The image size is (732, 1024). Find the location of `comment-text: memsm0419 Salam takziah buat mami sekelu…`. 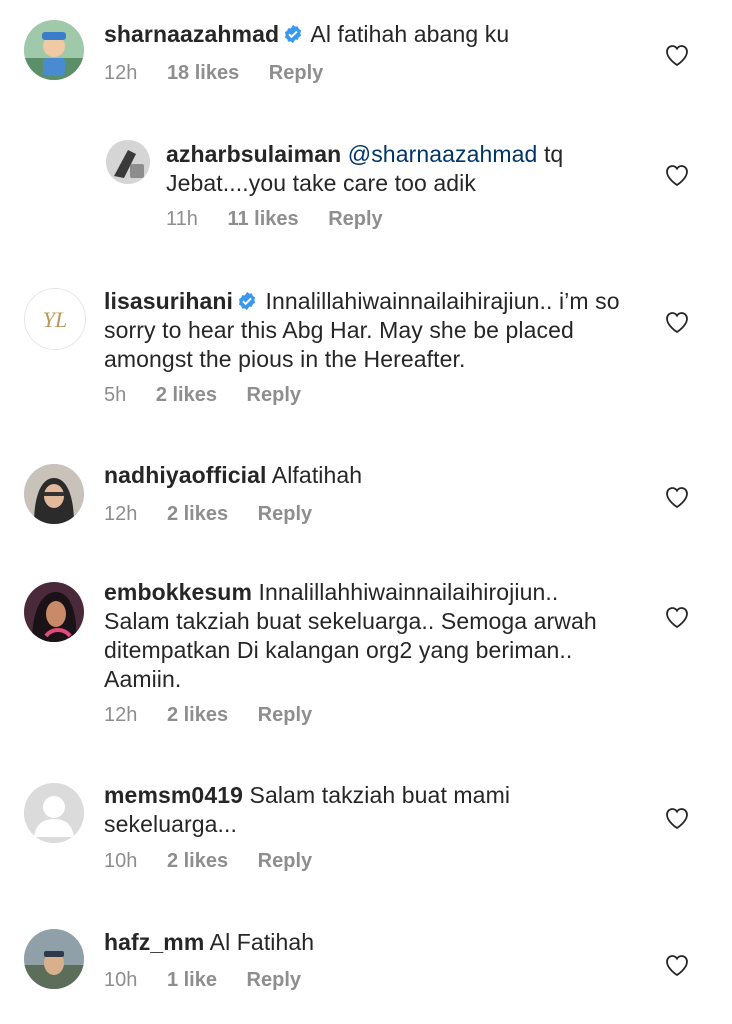

comment-text: memsm0419 Salam takziah buat mami sekelu… is located at coordinates (364, 810).